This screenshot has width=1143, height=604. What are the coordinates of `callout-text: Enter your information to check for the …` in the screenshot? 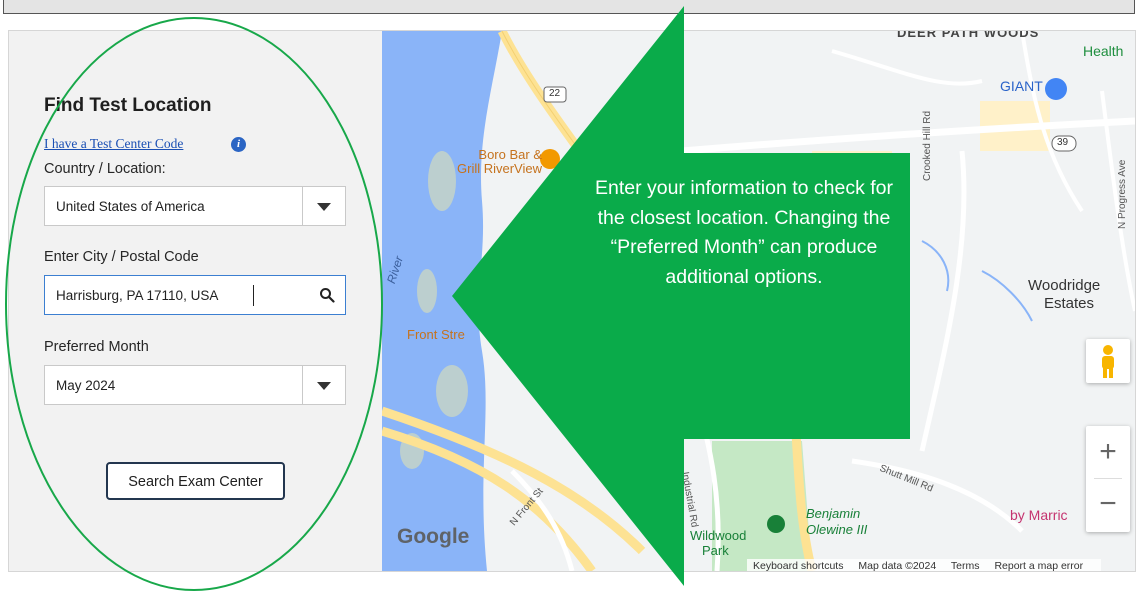 It's located at (744, 232).